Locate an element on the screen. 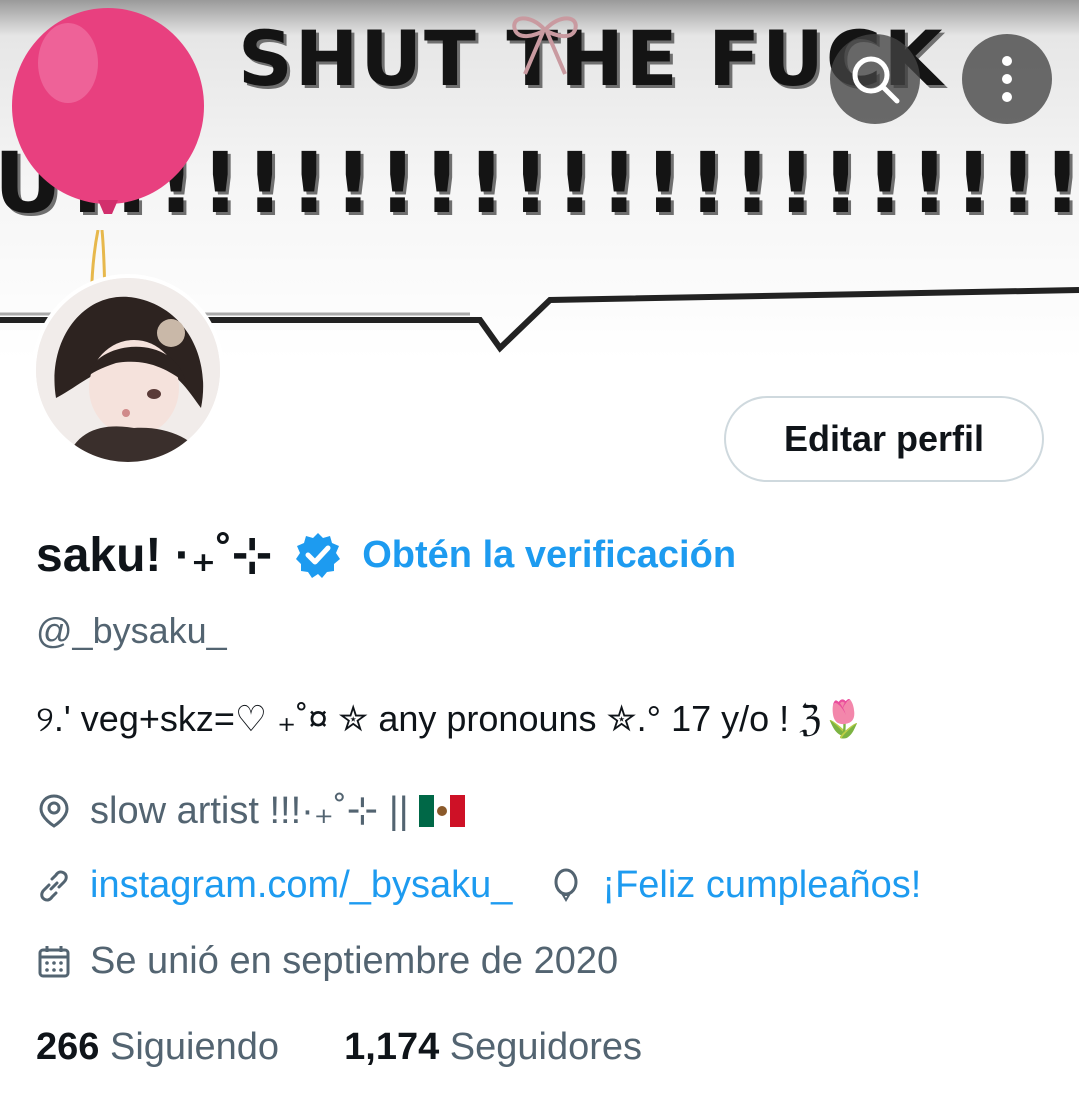  search-button is located at coordinates (875, 79).